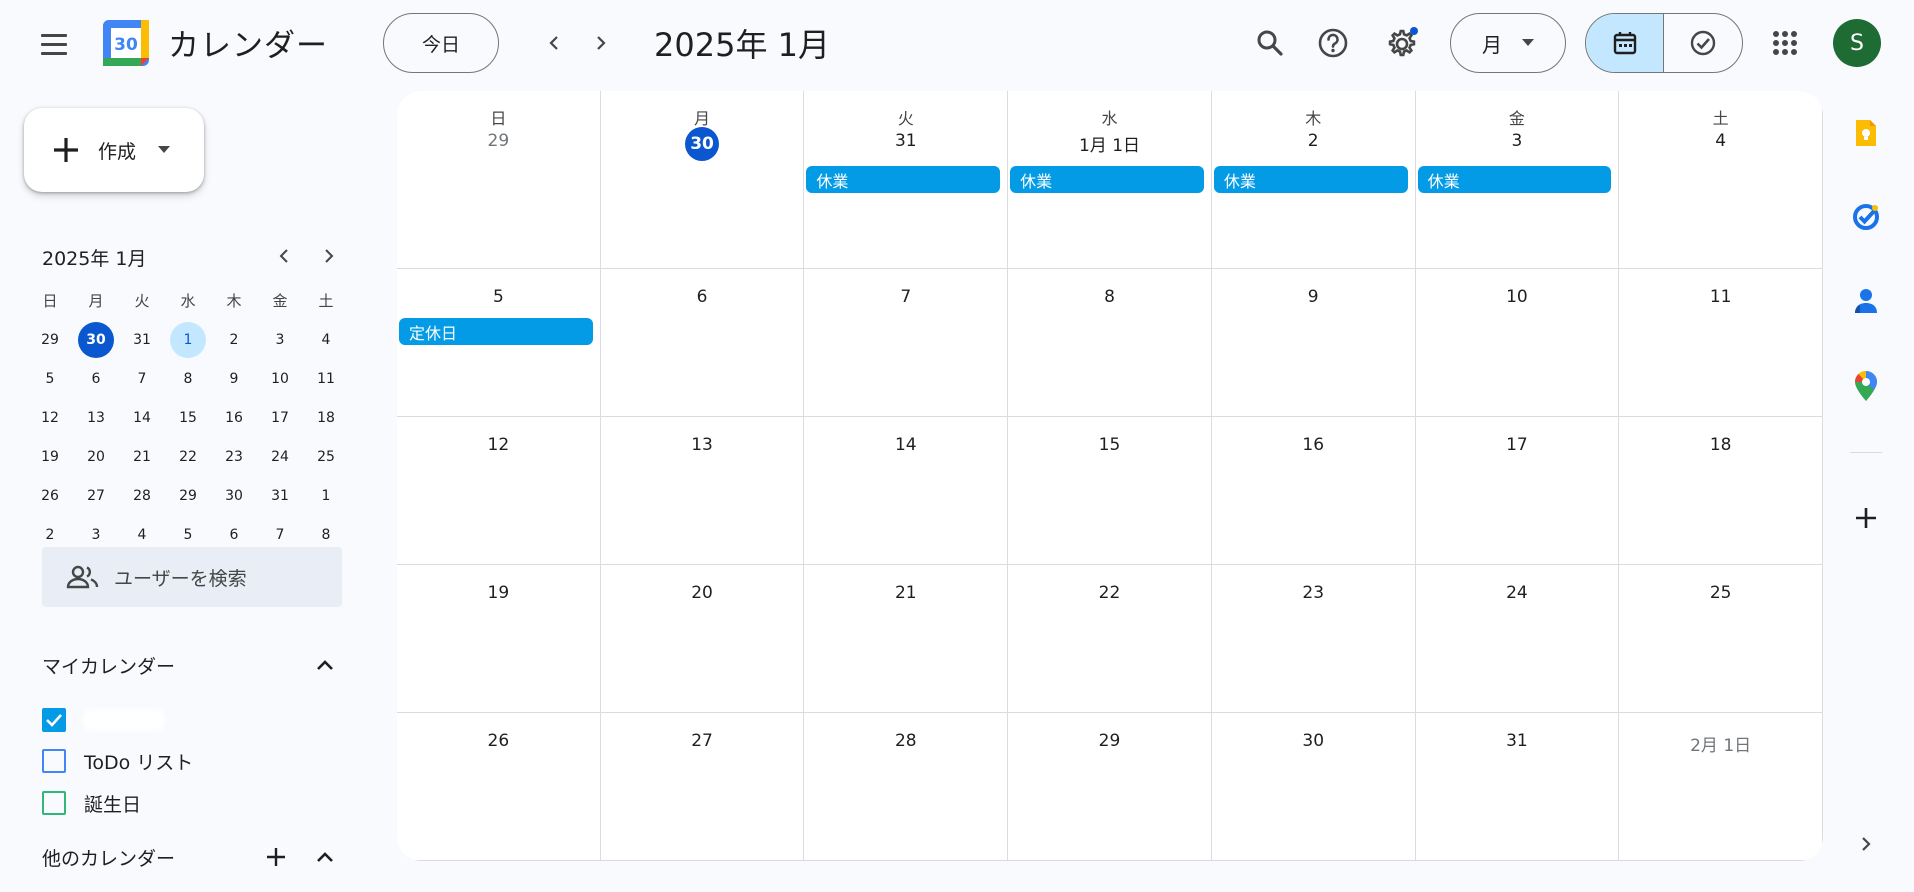 The width and height of the screenshot is (1914, 892). I want to click on mini-prev-month-button, so click(284, 256).